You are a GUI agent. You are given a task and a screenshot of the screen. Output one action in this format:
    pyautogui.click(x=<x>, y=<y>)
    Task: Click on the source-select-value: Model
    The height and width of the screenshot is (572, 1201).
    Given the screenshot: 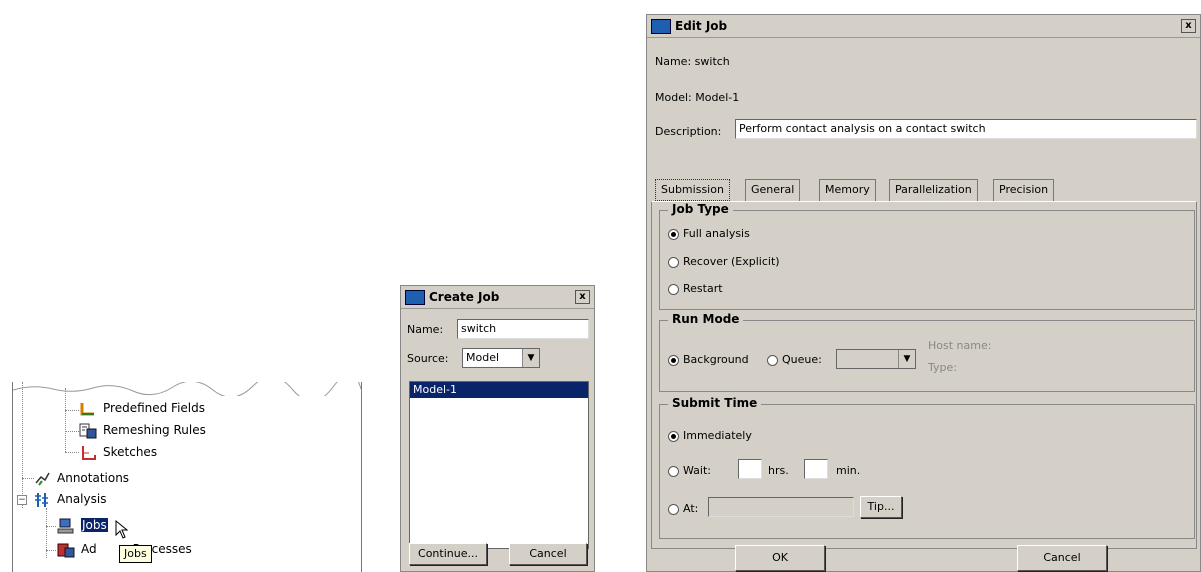 What is the action you would take?
    pyautogui.click(x=483, y=357)
    